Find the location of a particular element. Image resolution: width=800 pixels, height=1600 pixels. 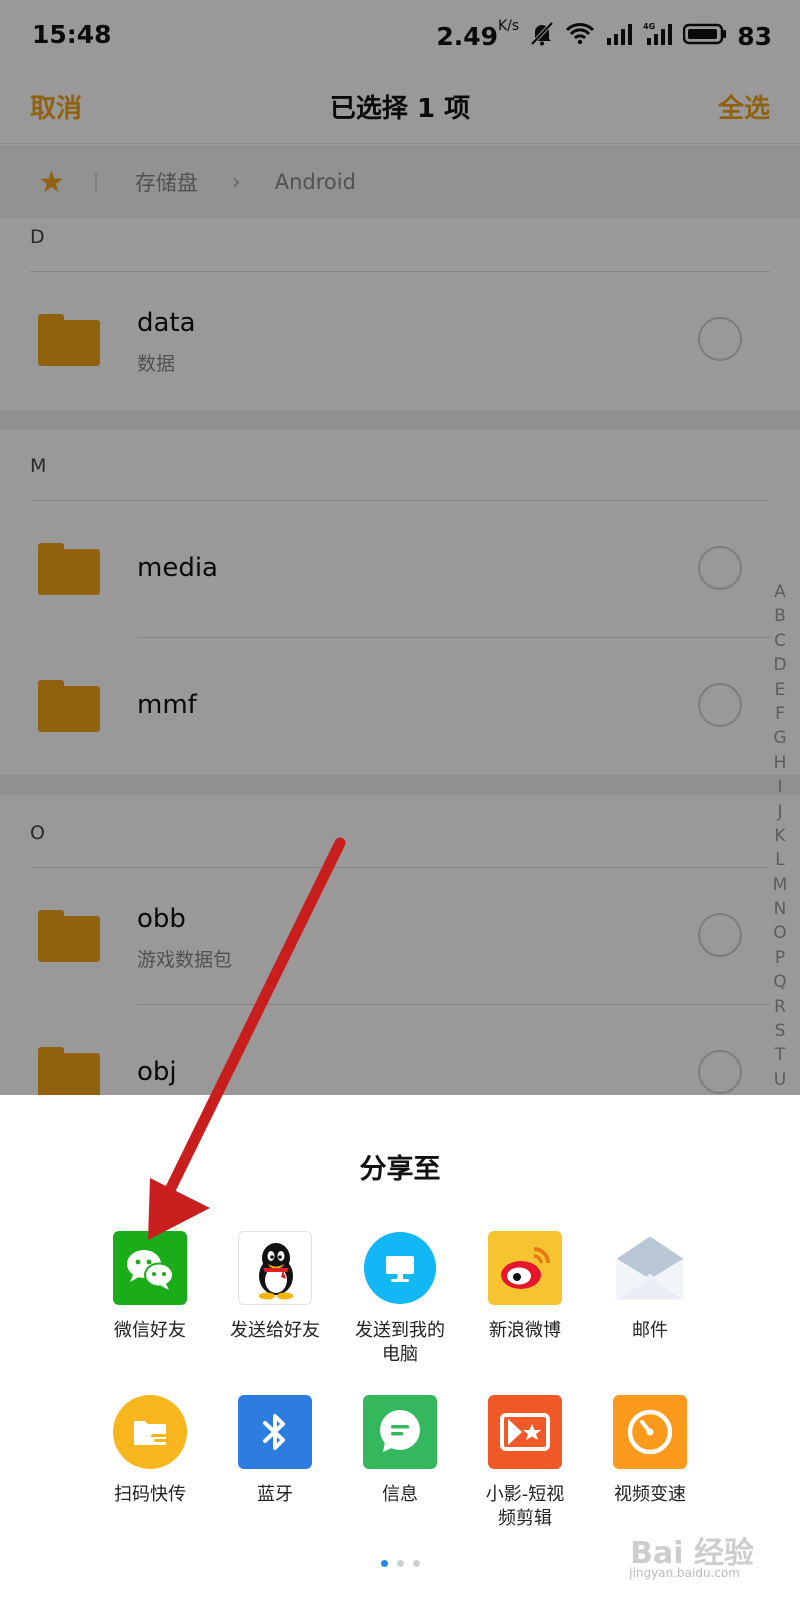

share-app-label: 蓝牙 is located at coordinates (275, 1494).